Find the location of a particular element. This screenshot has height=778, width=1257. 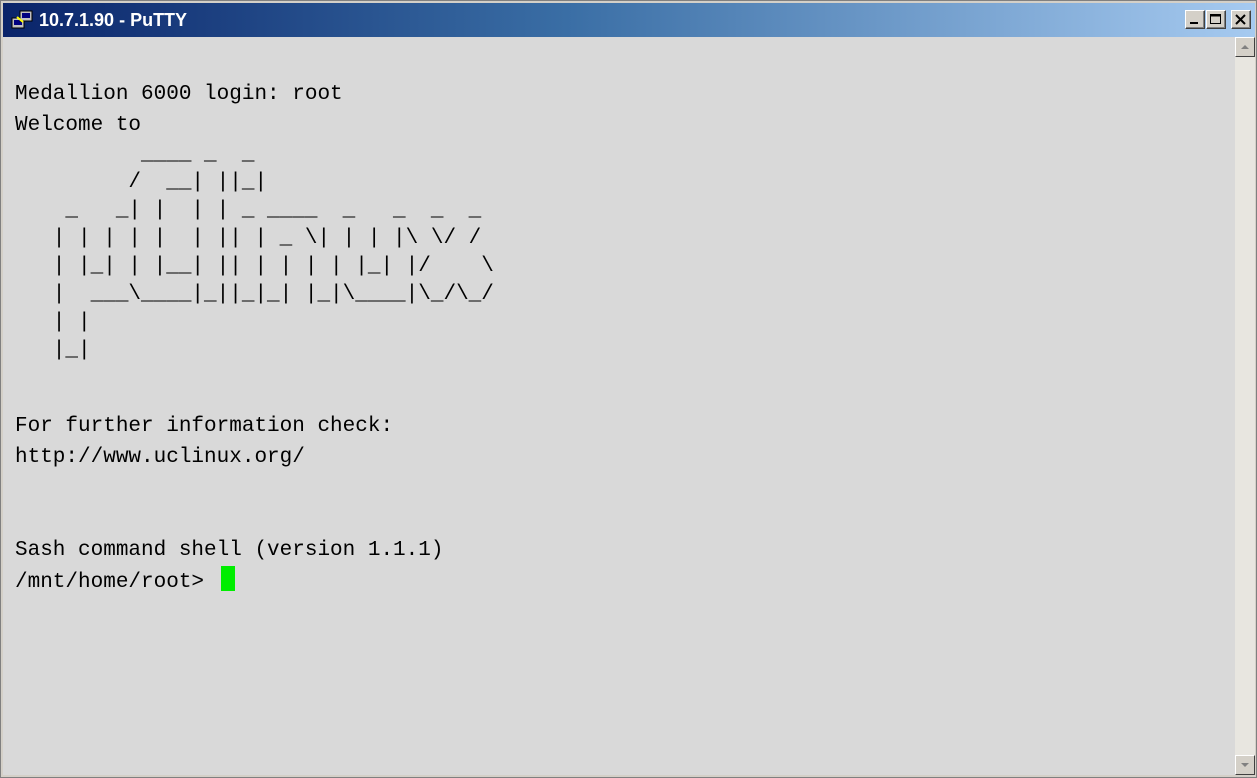

title-bar: 10.7.1.90 - PuTTY is located at coordinates (629, 20).